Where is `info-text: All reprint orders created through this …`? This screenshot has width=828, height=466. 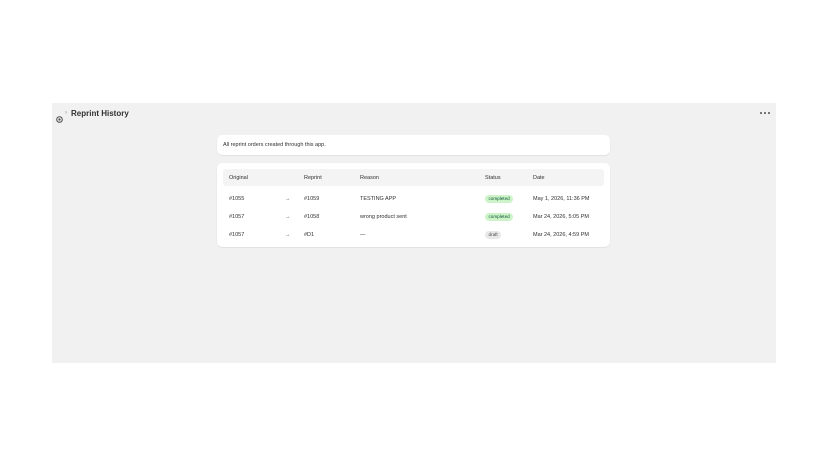 info-text: All reprint orders created through this … is located at coordinates (274, 145).